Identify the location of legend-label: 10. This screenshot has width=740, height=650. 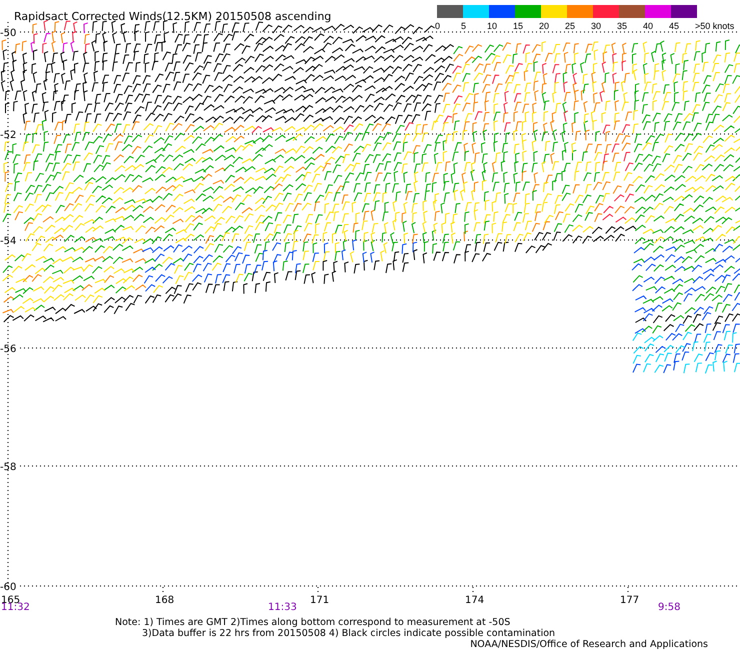
(492, 26).